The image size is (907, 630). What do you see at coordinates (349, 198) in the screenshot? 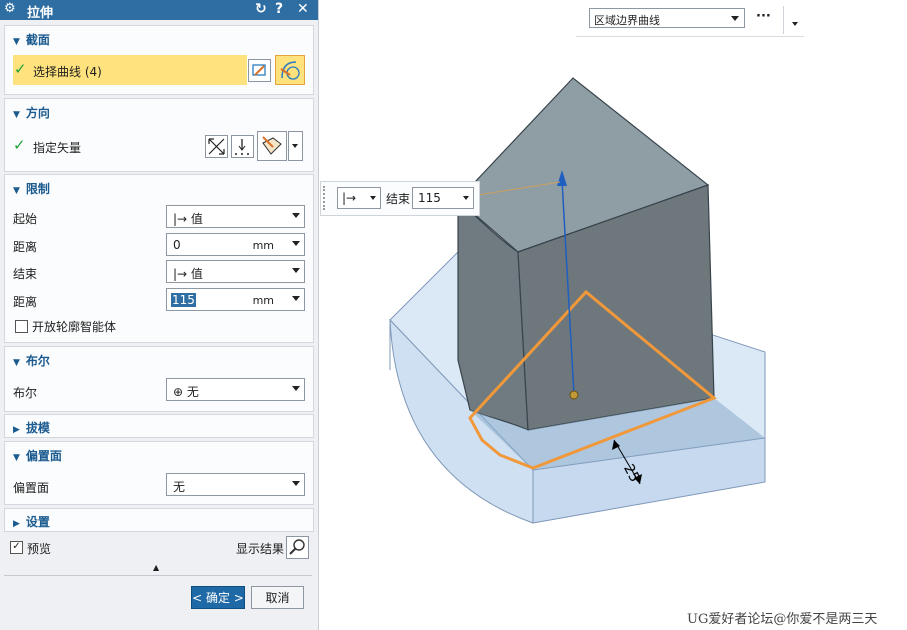
I see `value-type-icon: |→` at bounding box center [349, 198].